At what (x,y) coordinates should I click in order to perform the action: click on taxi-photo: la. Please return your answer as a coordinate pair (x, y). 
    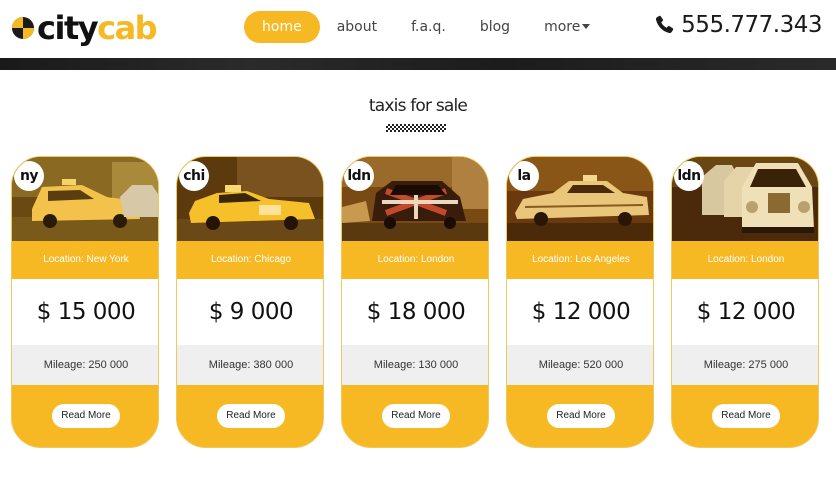
    Looking at the image, I should click on (580, 199).